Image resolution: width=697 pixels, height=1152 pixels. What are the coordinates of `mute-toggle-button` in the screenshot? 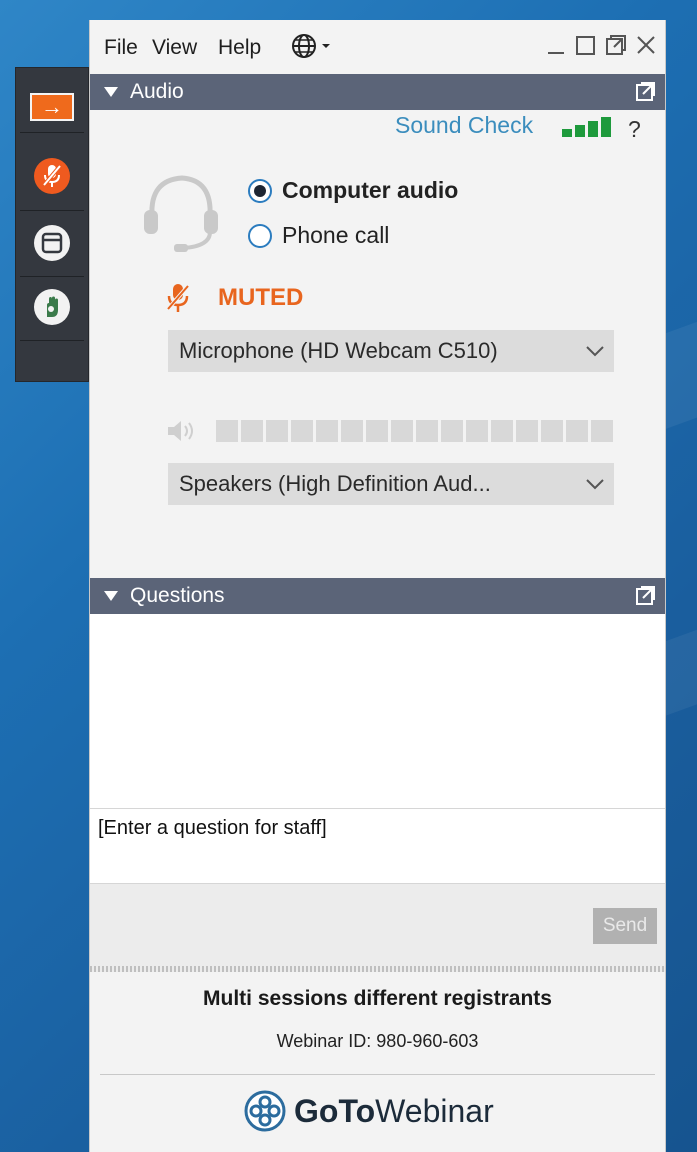 It's located at (52, 176).